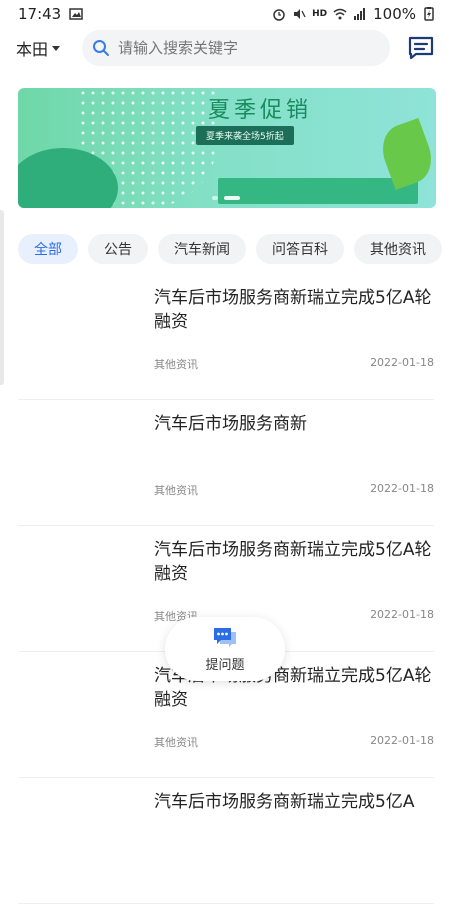  I want to click on banner-subtitle: 夏季来袭全场5折起, so click(245, 135).